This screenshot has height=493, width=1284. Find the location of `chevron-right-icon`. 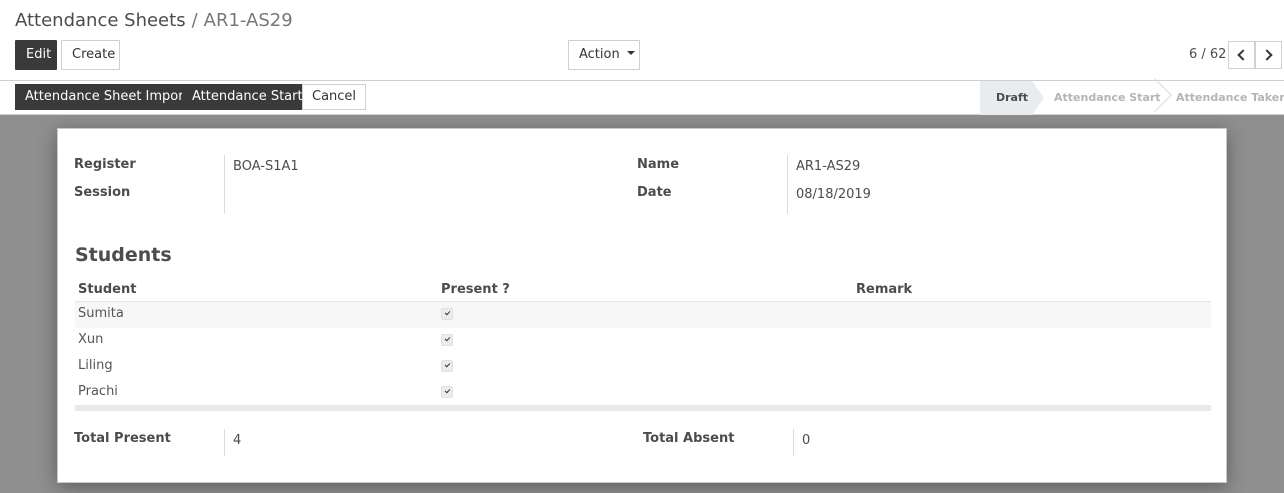

chevron-right-icon is located at coordinates (1267, 55).